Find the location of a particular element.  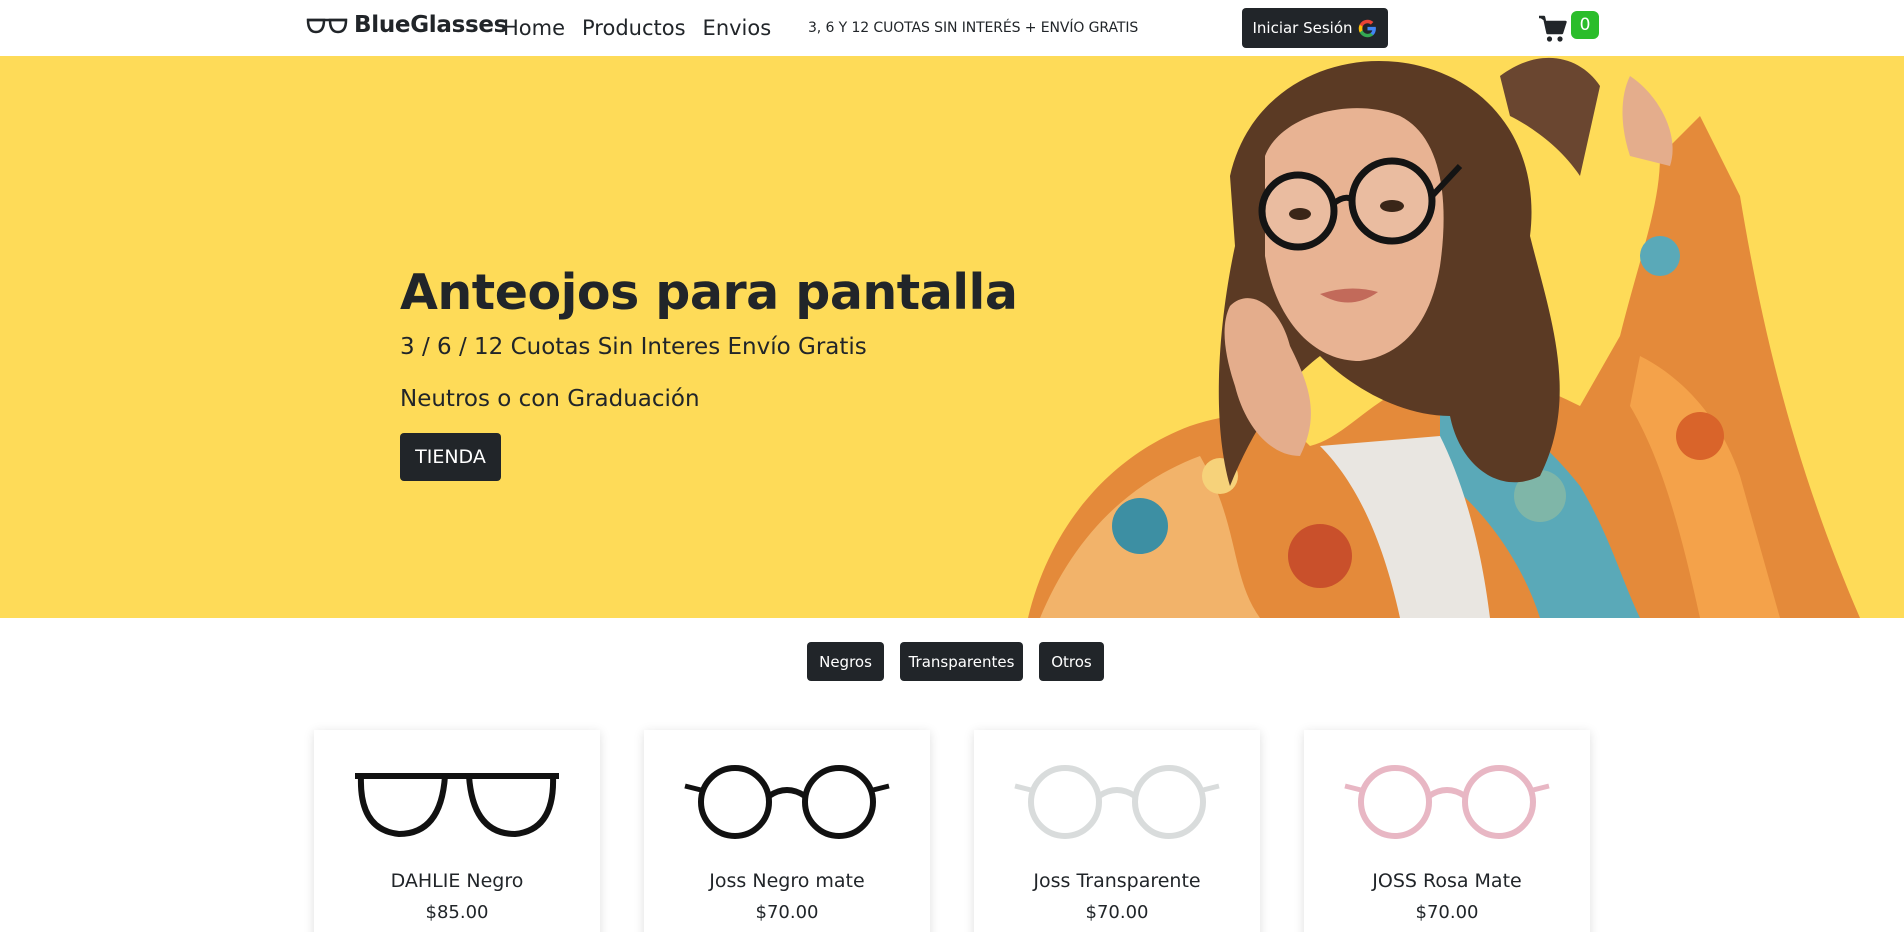

product-name: Joss Negro mate is located at coordinates (787, 881).